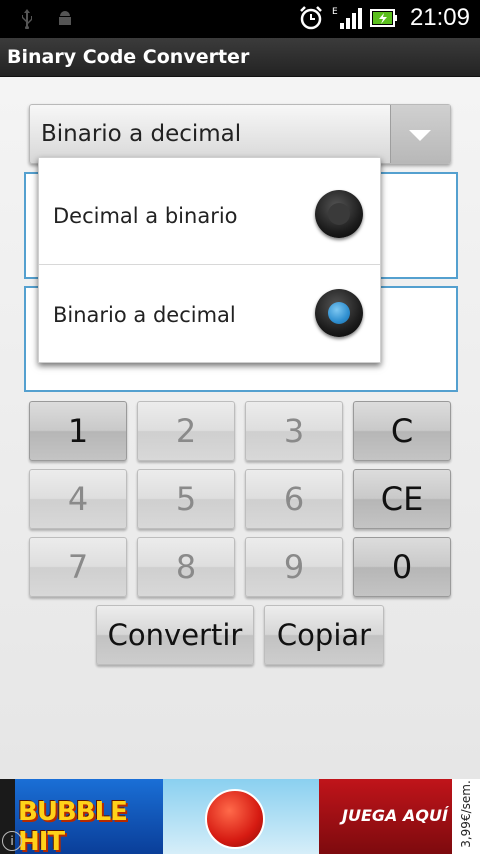 The width and height of the screenshot is (480, 854). I want to click on alarm-icon, so click(311, 18).